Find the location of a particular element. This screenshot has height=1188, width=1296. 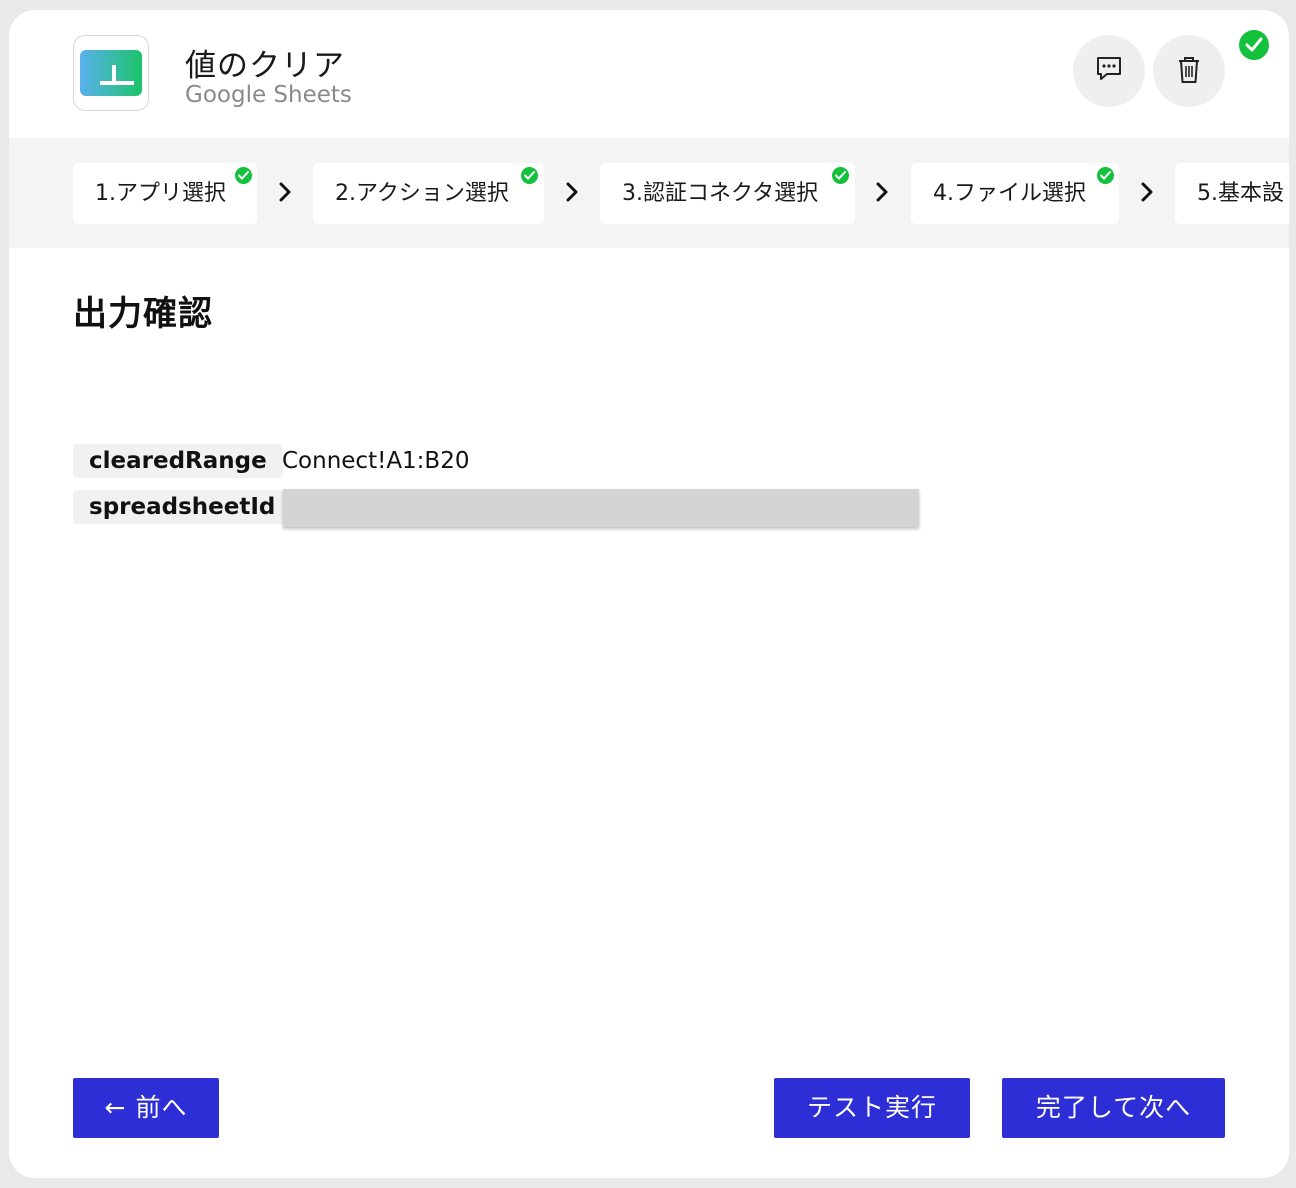

step-label: 5.基本設 is located at coordinates (1240, 193).